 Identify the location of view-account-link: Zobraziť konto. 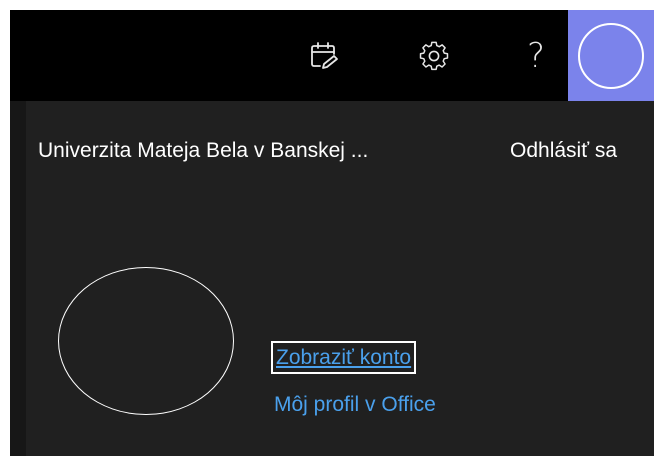
(344, 357).